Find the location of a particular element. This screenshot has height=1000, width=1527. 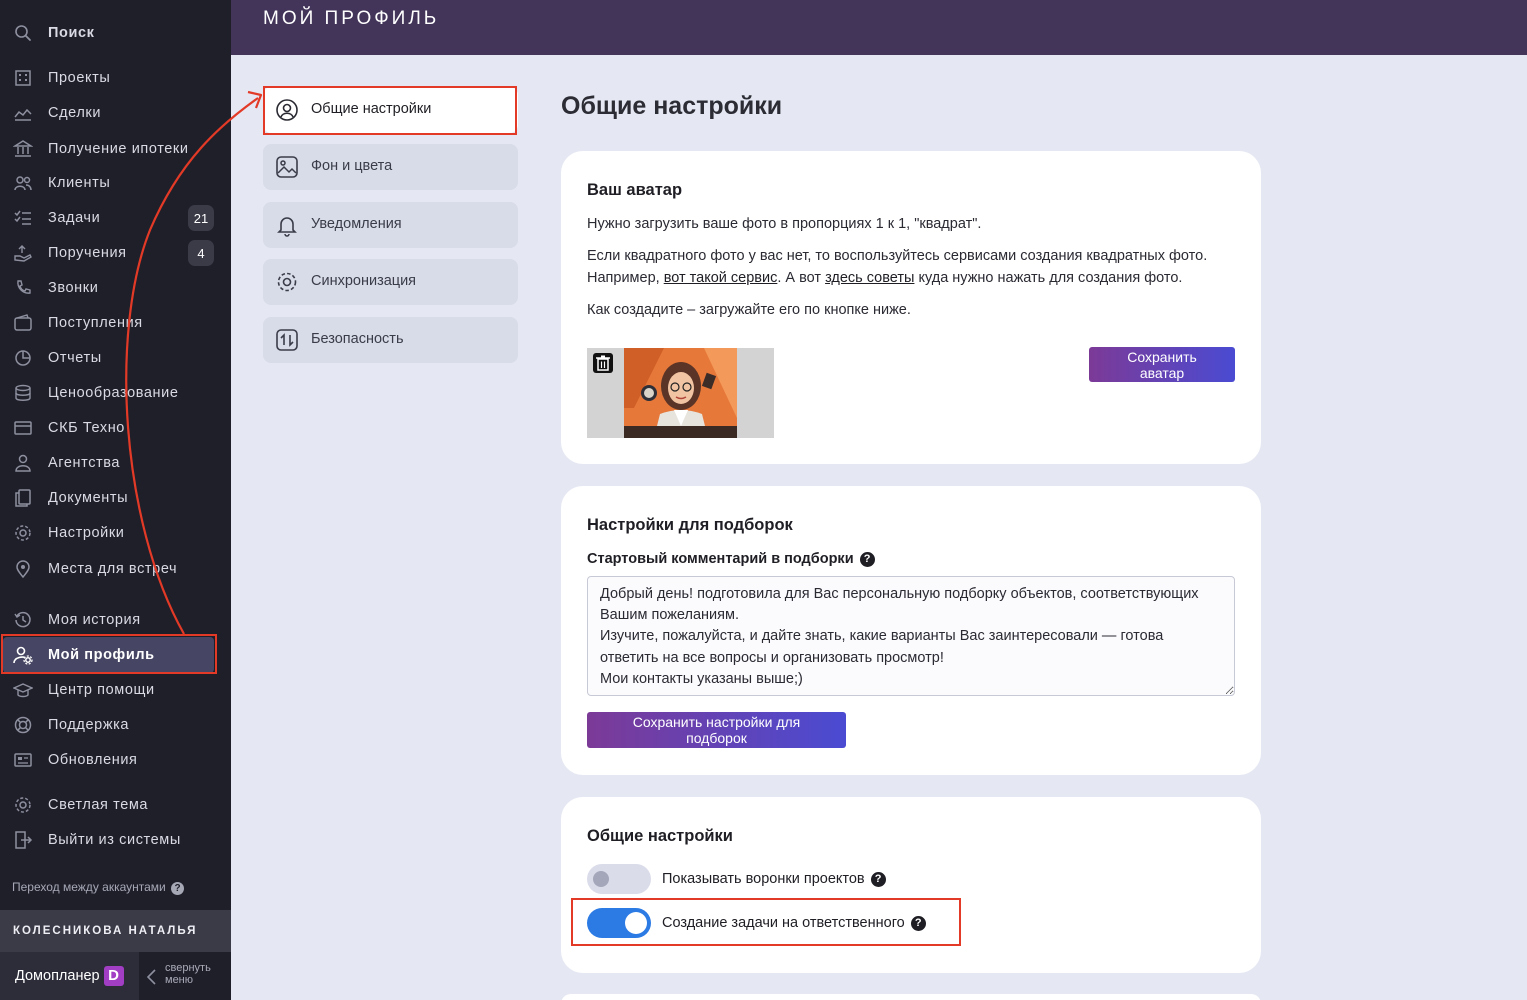

toggle-label-text: Создание задачи на ответственного is located at coordinates (783, 923).